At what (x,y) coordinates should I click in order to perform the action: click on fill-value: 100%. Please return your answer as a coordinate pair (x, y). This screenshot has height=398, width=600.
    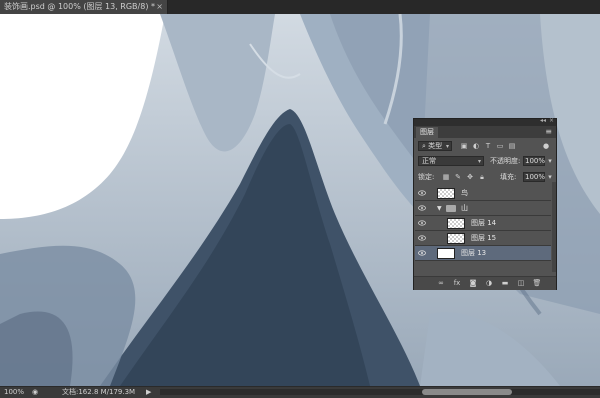
    Looking at the image, I should click on (535, 177).